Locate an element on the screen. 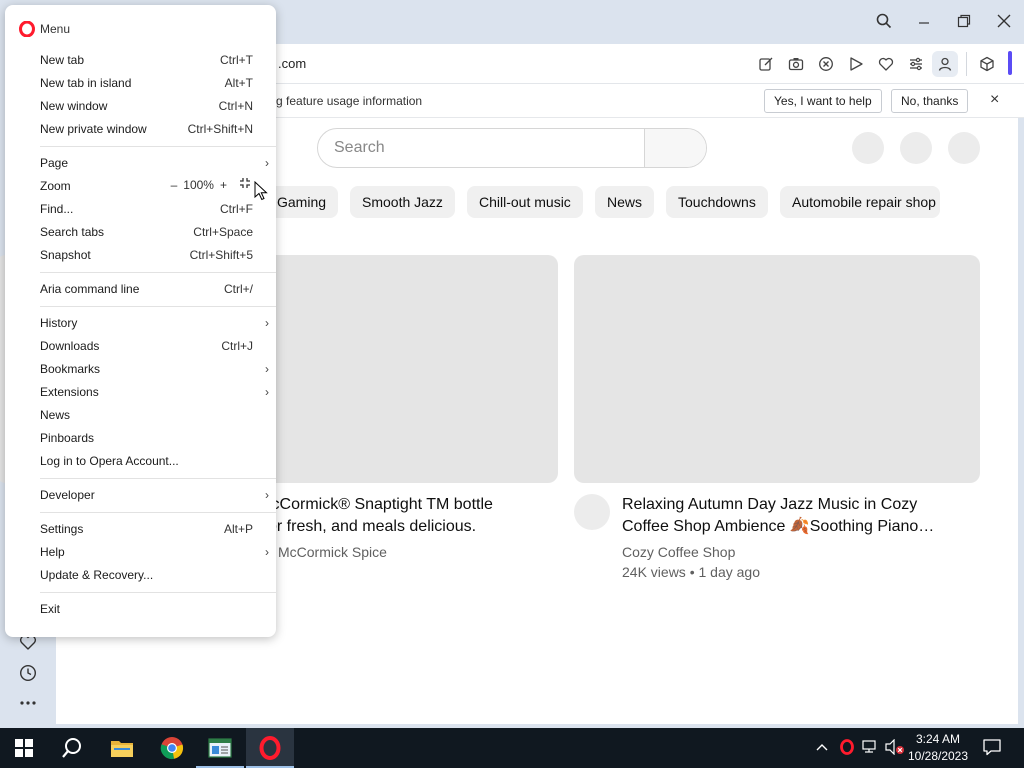 The width and height of the screenshot is (1024, 768). menu-item-news: News is located at coordinates (140, 415).